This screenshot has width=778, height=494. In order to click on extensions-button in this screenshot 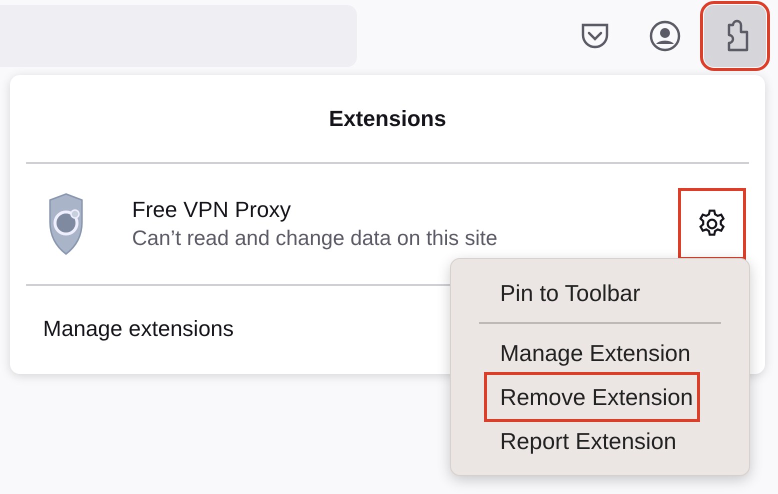, I will do `click(735, 36)`.